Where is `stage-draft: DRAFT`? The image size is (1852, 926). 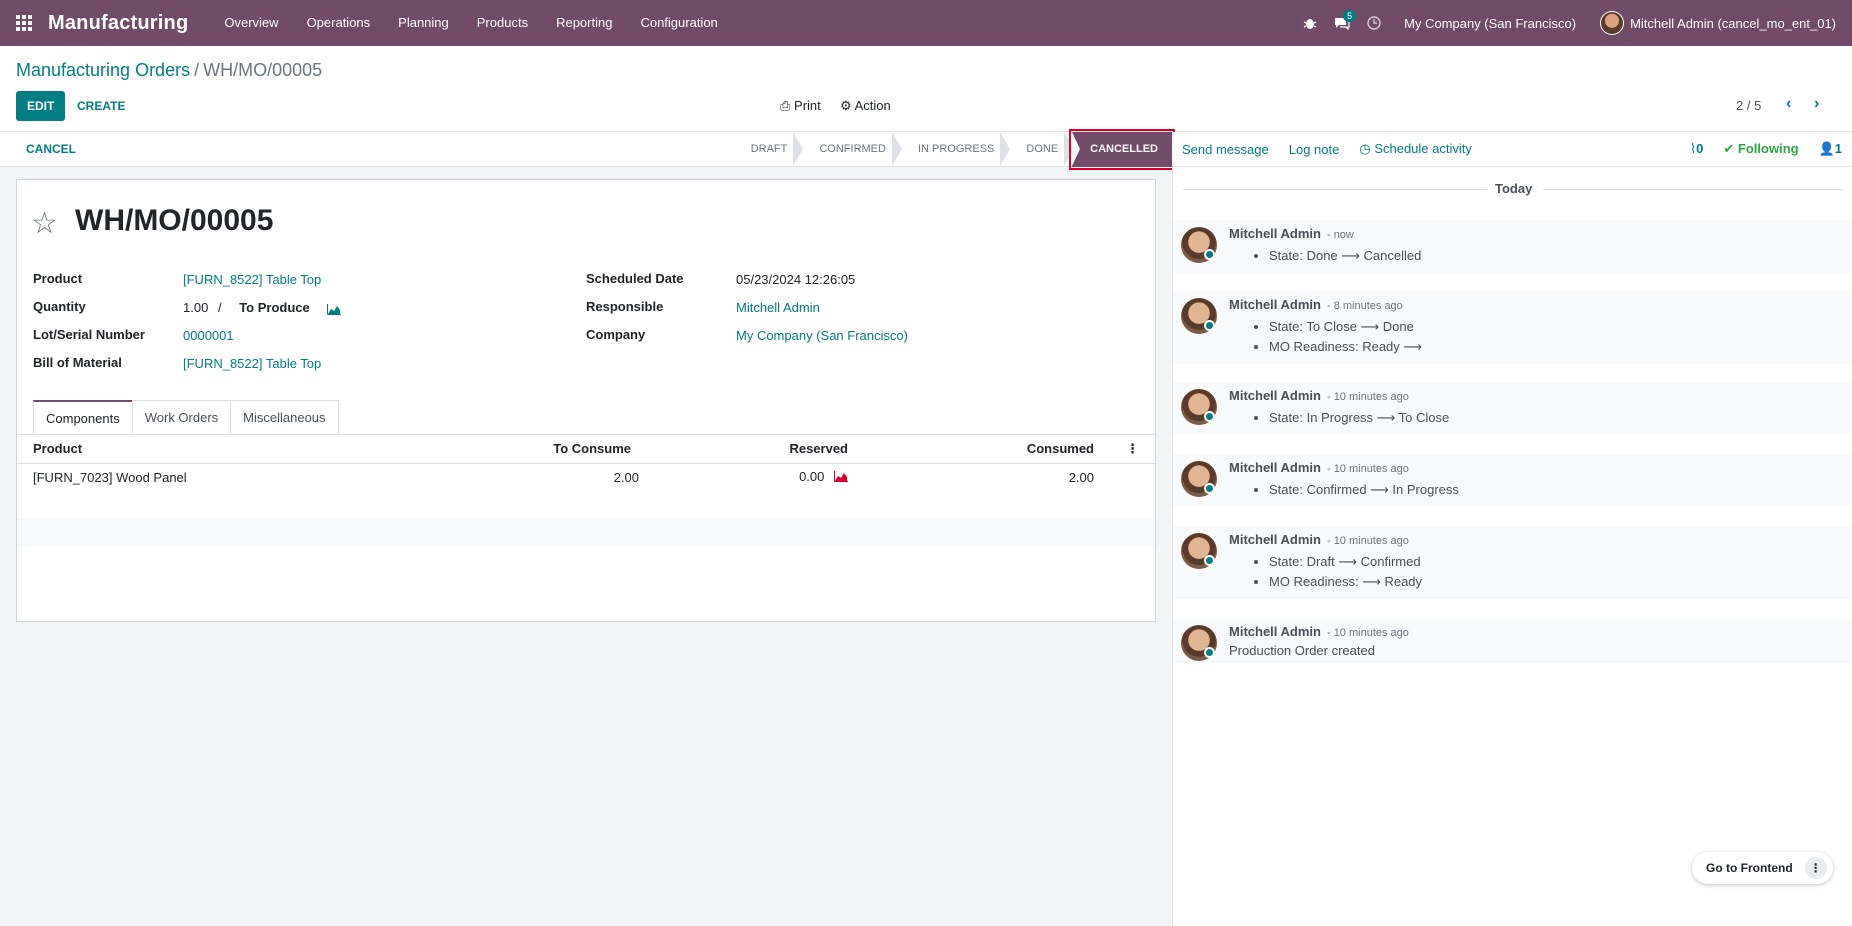
stage-draft: DRAFT is located at coordinates (768, 149).